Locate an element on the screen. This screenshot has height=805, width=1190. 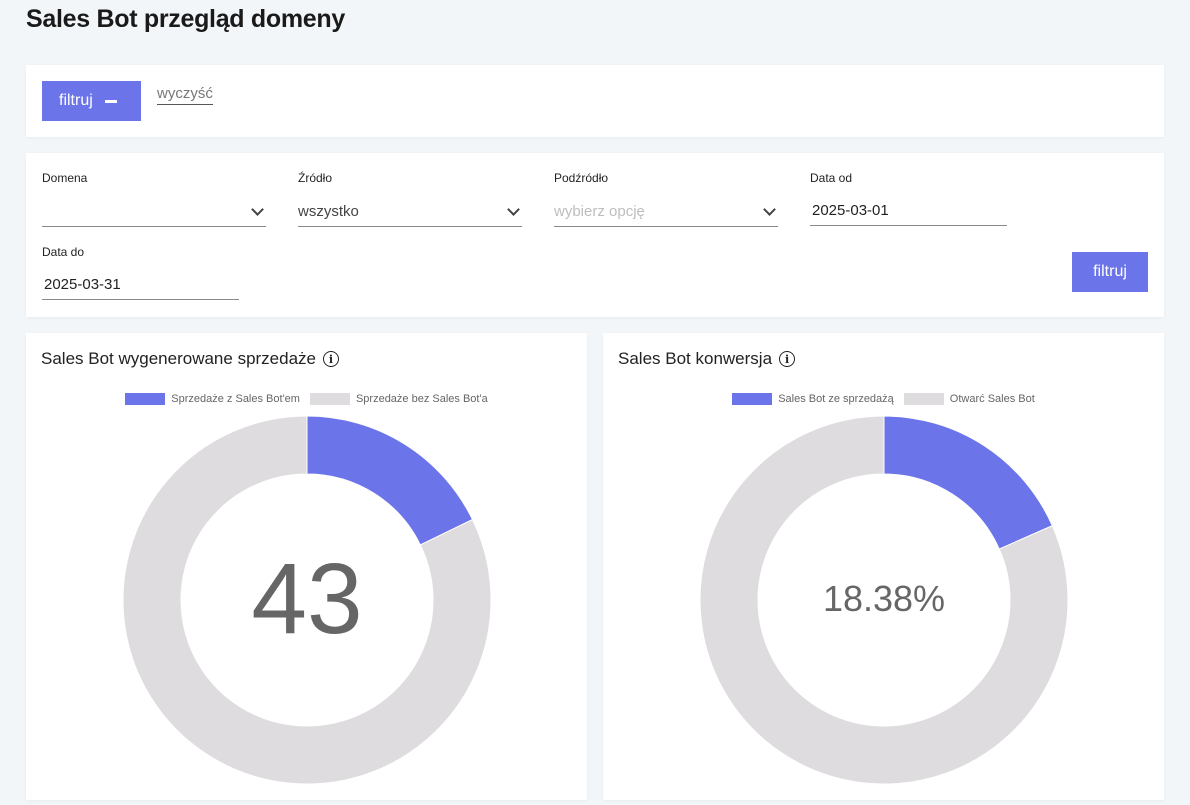
legend-label: Otwarć Sales Bot is located at coordinates (992, 399).